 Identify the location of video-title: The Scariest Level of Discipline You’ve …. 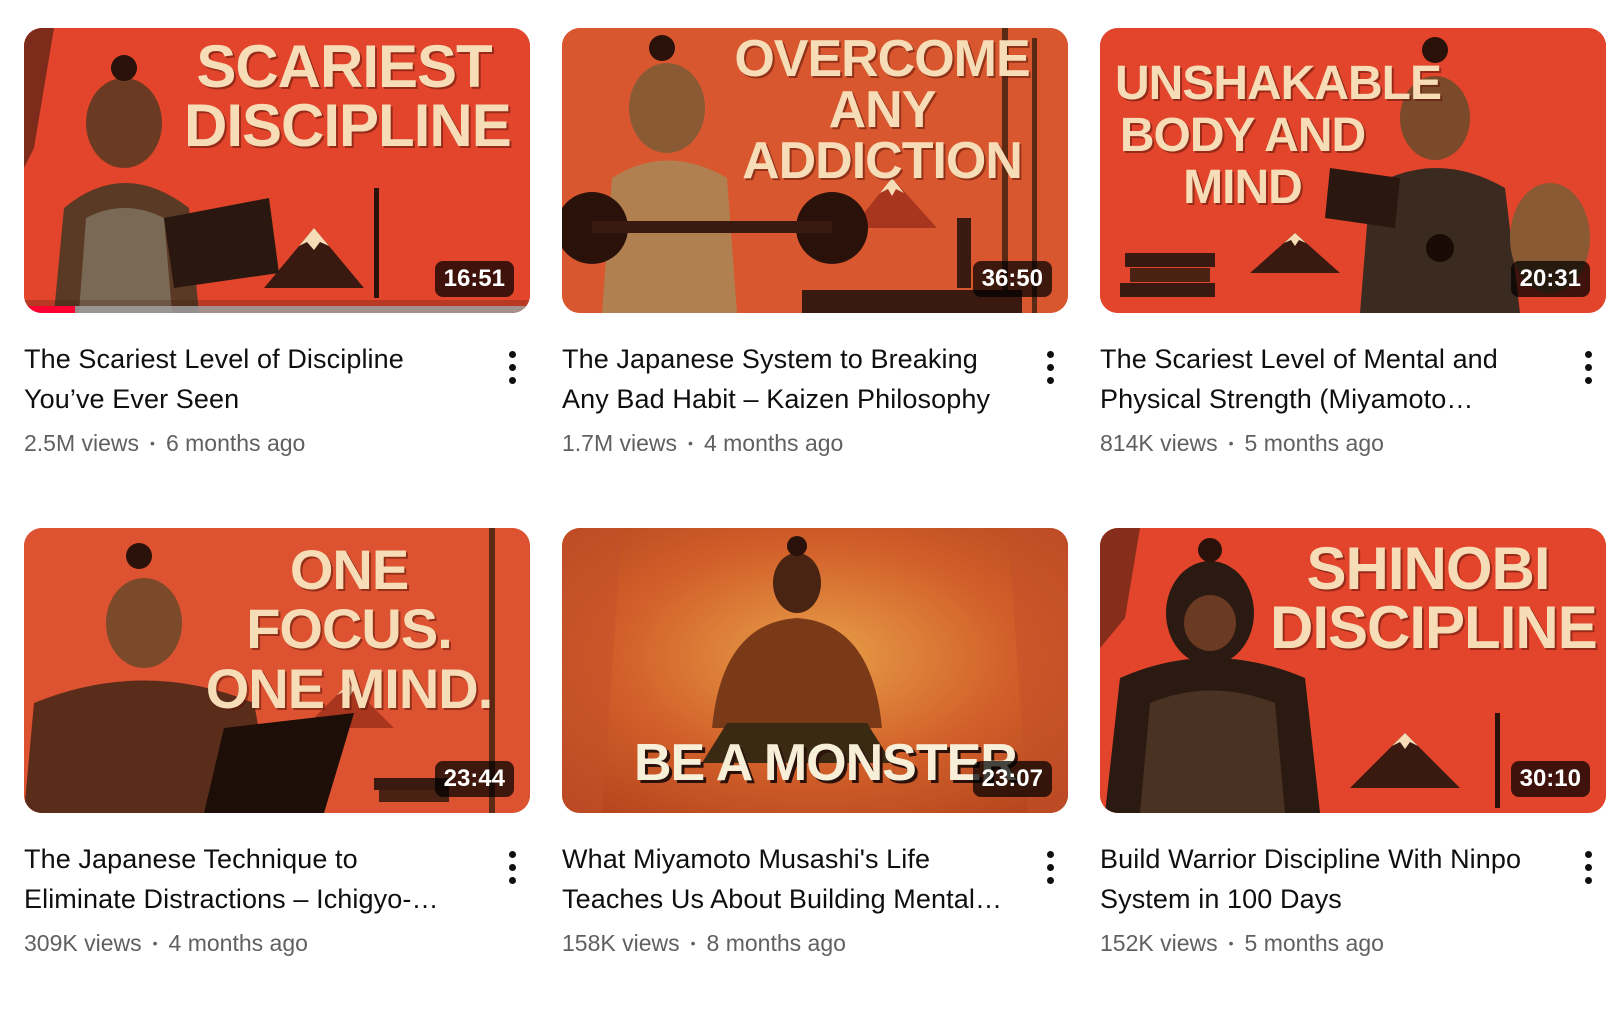
(249, 379).